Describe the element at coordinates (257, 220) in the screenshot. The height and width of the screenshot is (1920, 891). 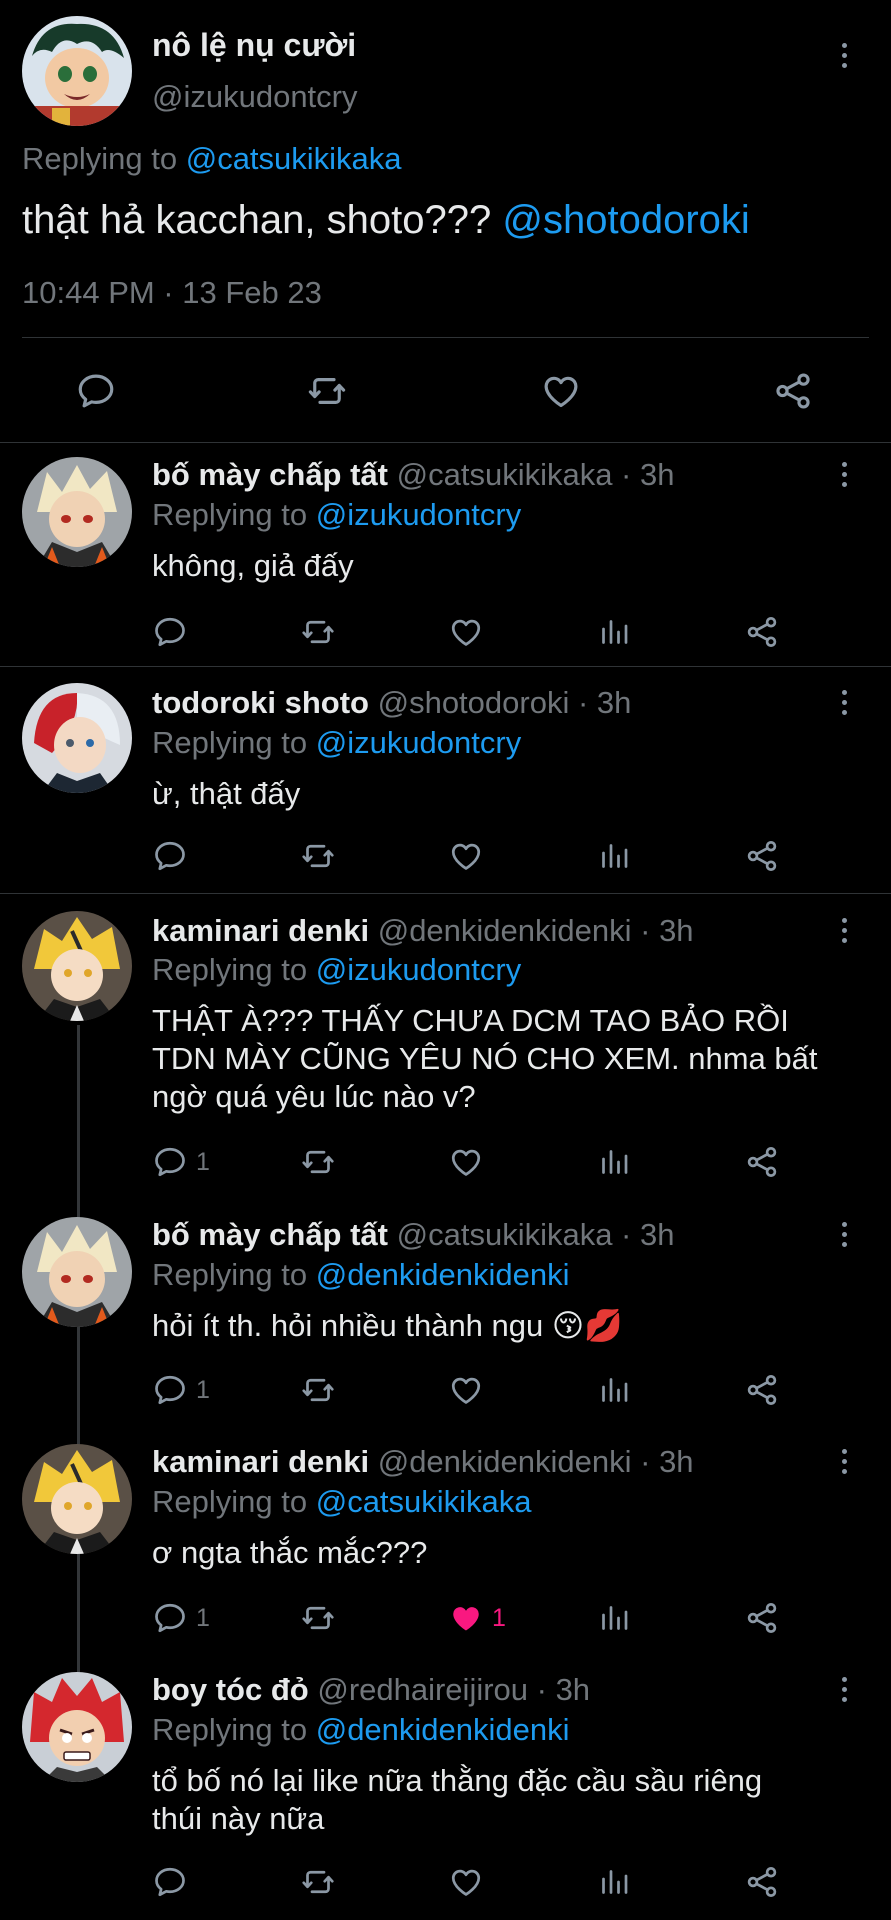
I see `tweet-text-body: thật hả kacchan, shoto???` at that location.